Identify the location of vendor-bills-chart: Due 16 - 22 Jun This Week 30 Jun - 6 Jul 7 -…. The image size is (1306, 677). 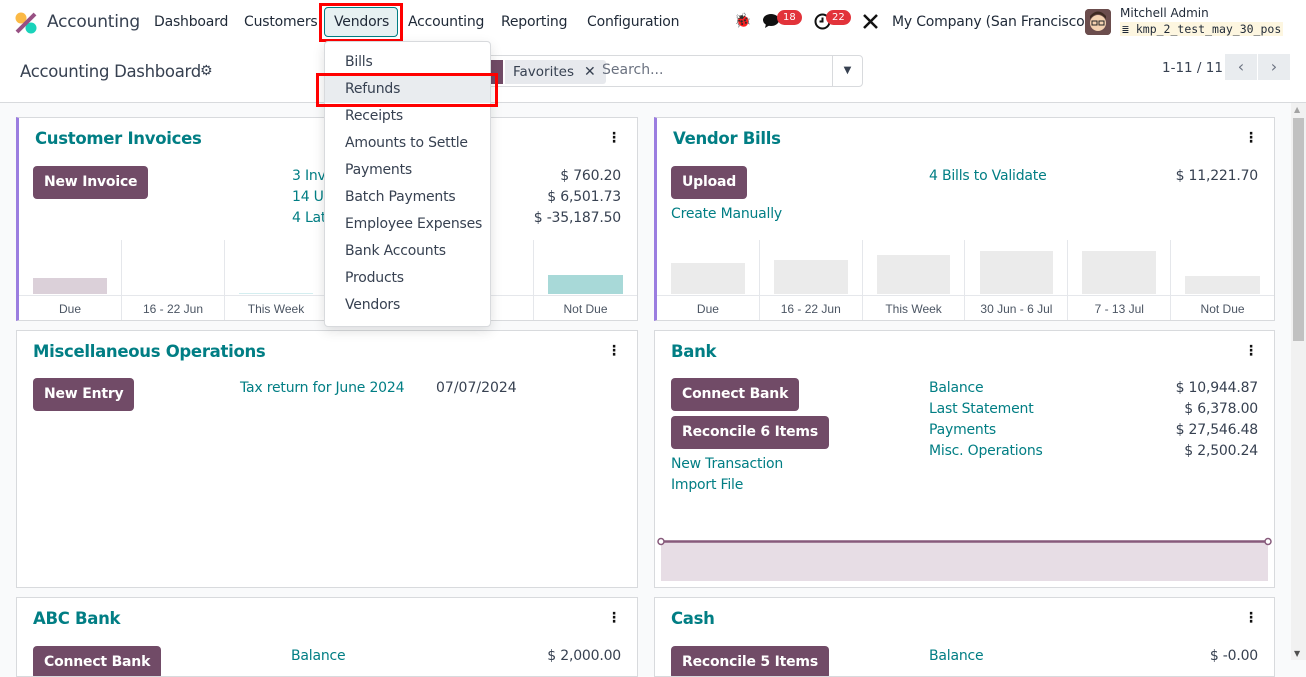
(965, 280).